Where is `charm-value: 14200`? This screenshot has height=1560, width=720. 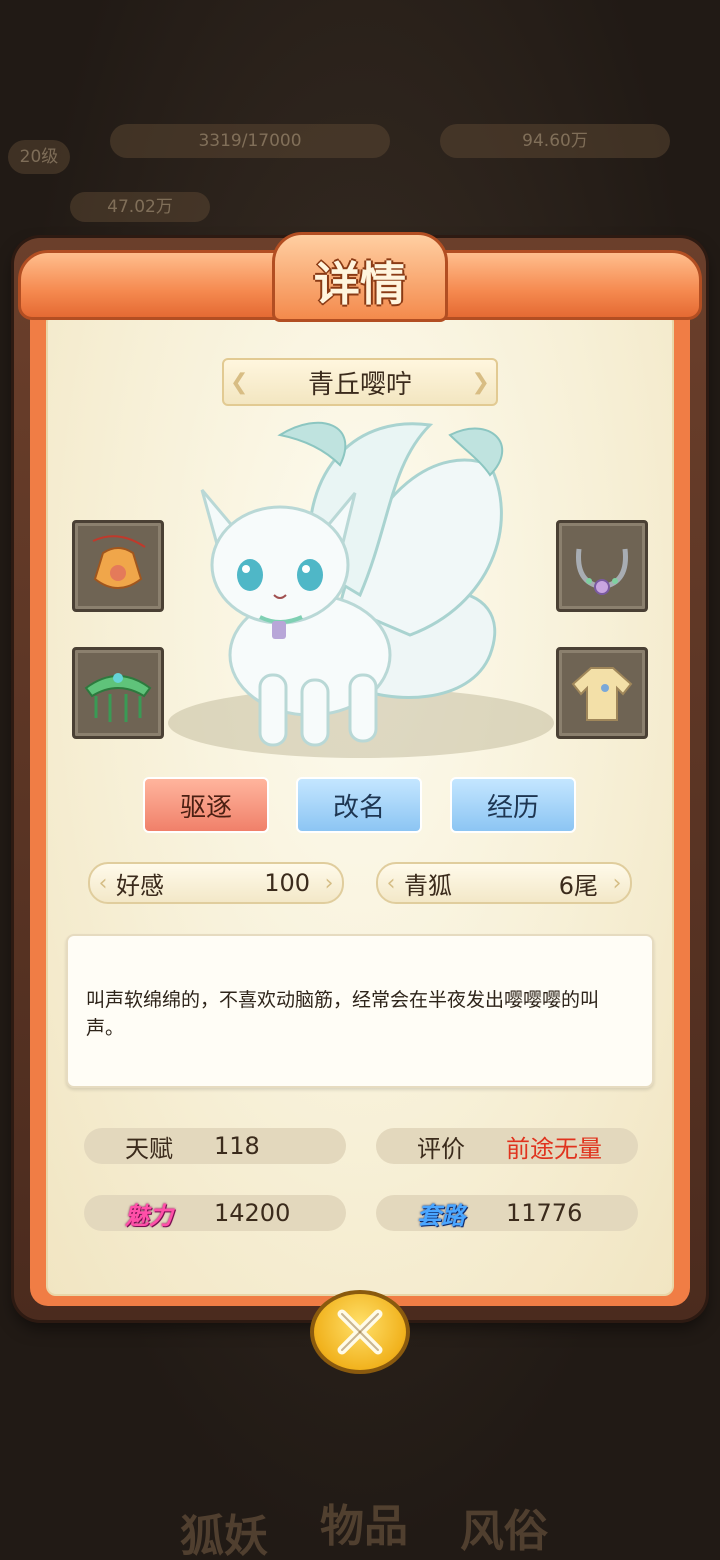 charm-value: 14200 is located at coordinates (252, 1213).